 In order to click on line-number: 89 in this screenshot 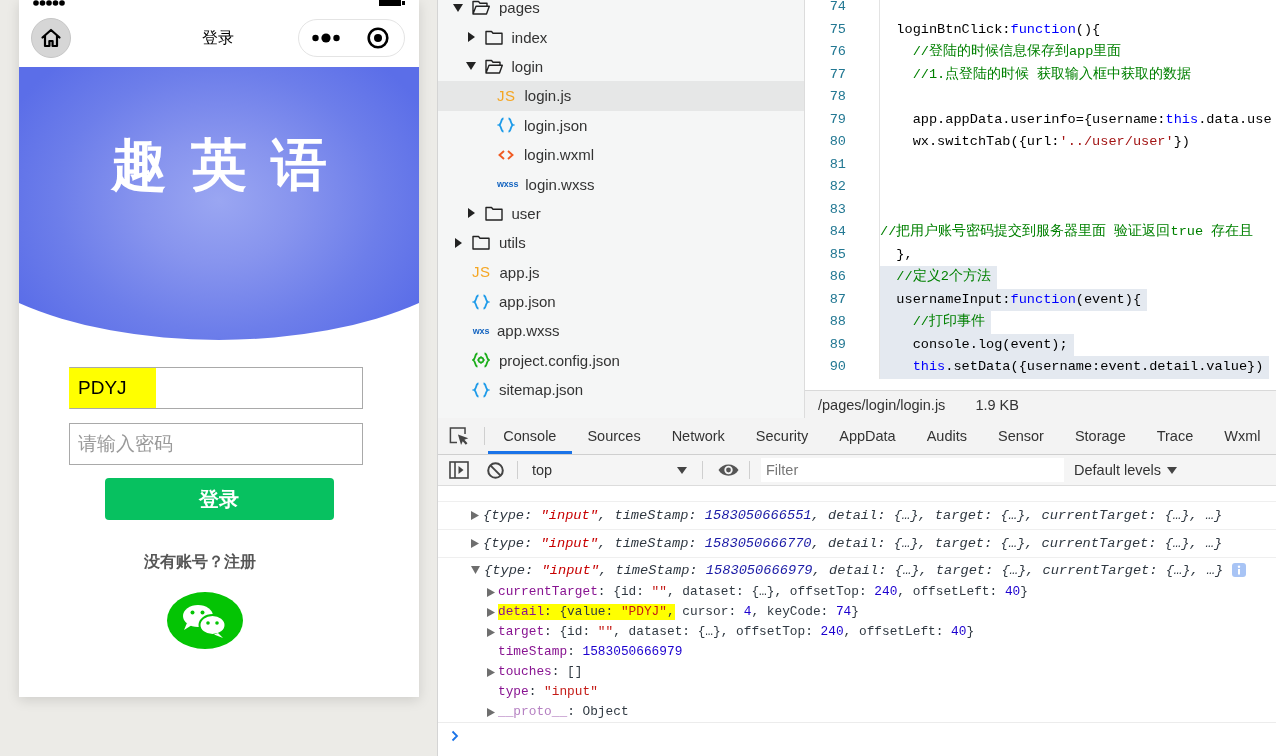, I will do `click(837, 344)`.